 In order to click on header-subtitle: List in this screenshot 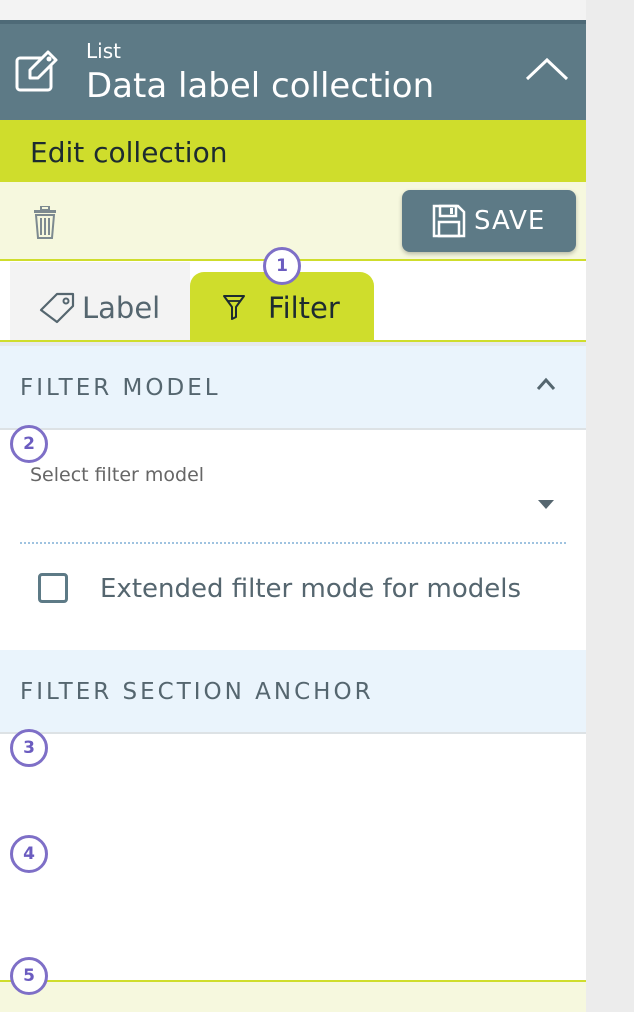, I will do `click(103, 51)`.